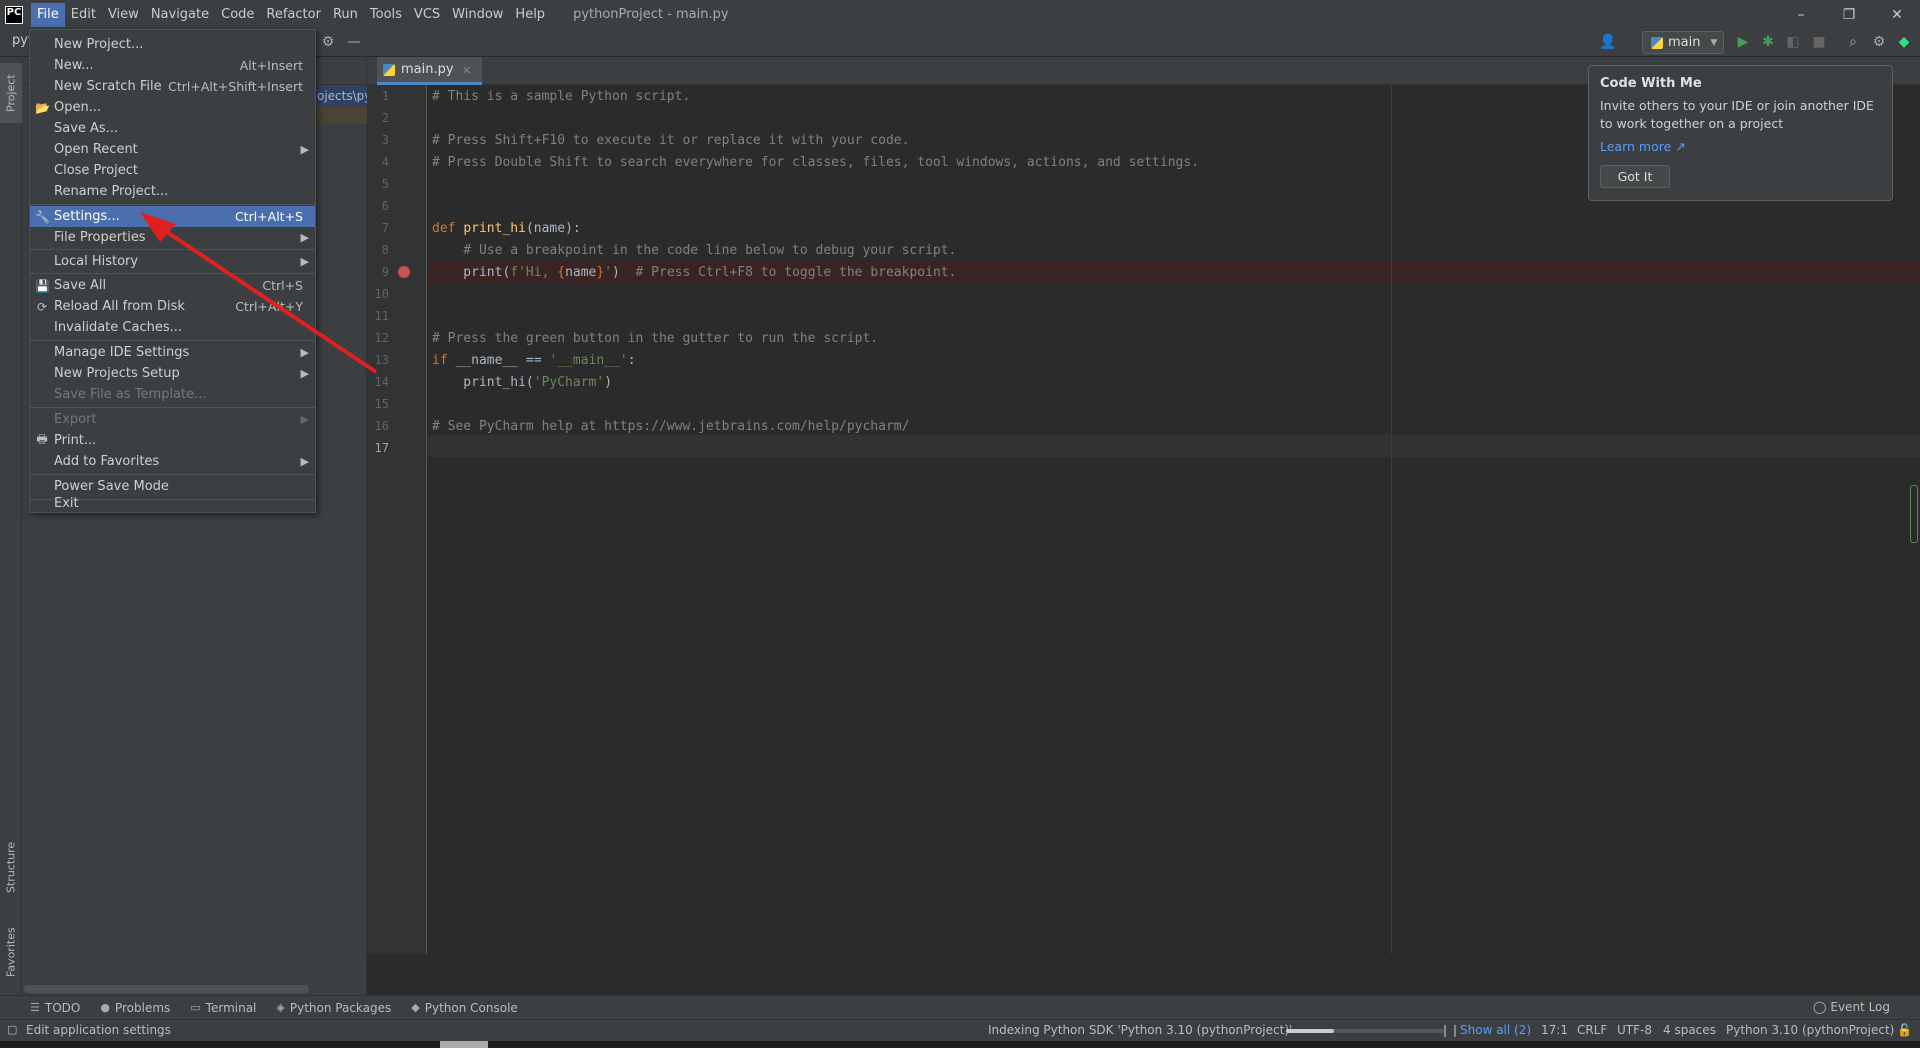 Image resolution: width=1920 pixels, height=1048 pixels. Describe the element at coordinates (1801, 14) in the screenshot. I see `minimize-icon: –` at that location.